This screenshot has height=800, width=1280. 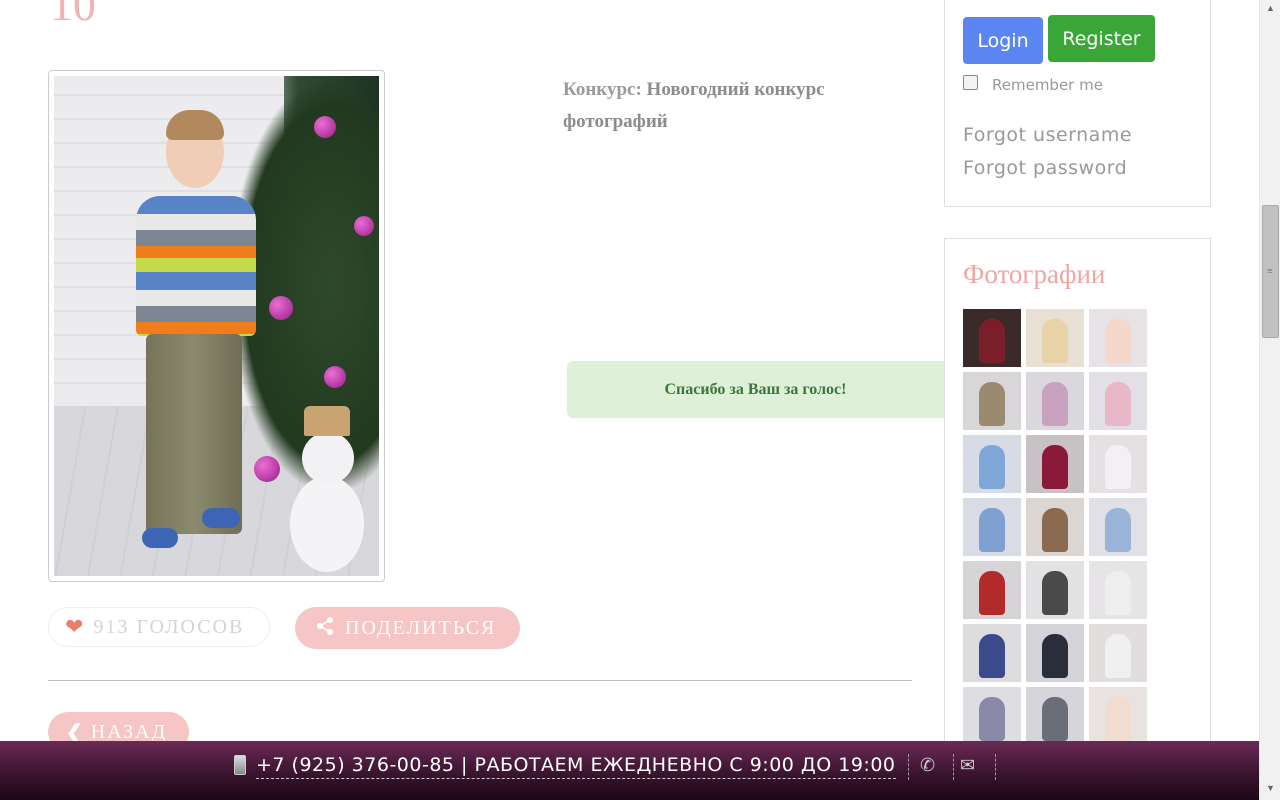 I want to click on photo-thumbnails, so click(x=1055, y=527).